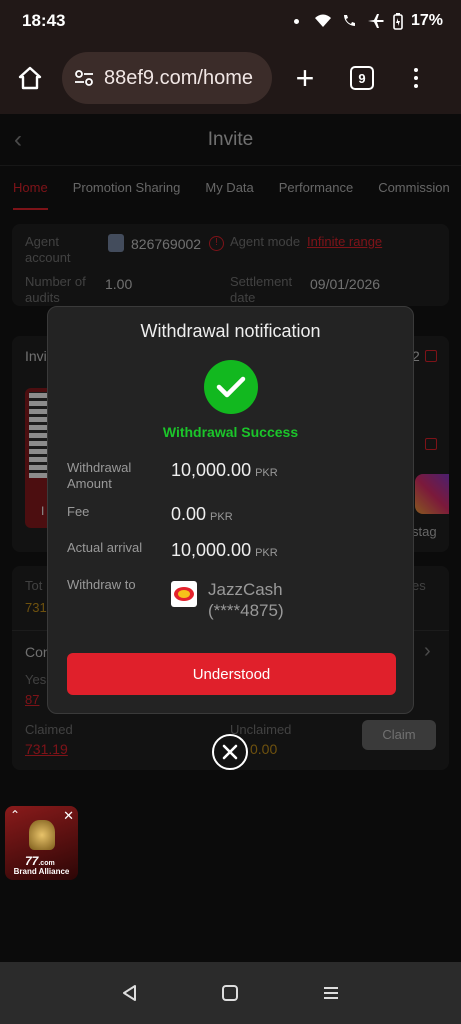  What do you see at coordinates (296, 21) in the screenshot?
I see `notification-dot-icon` at bounding box center [296, 21].